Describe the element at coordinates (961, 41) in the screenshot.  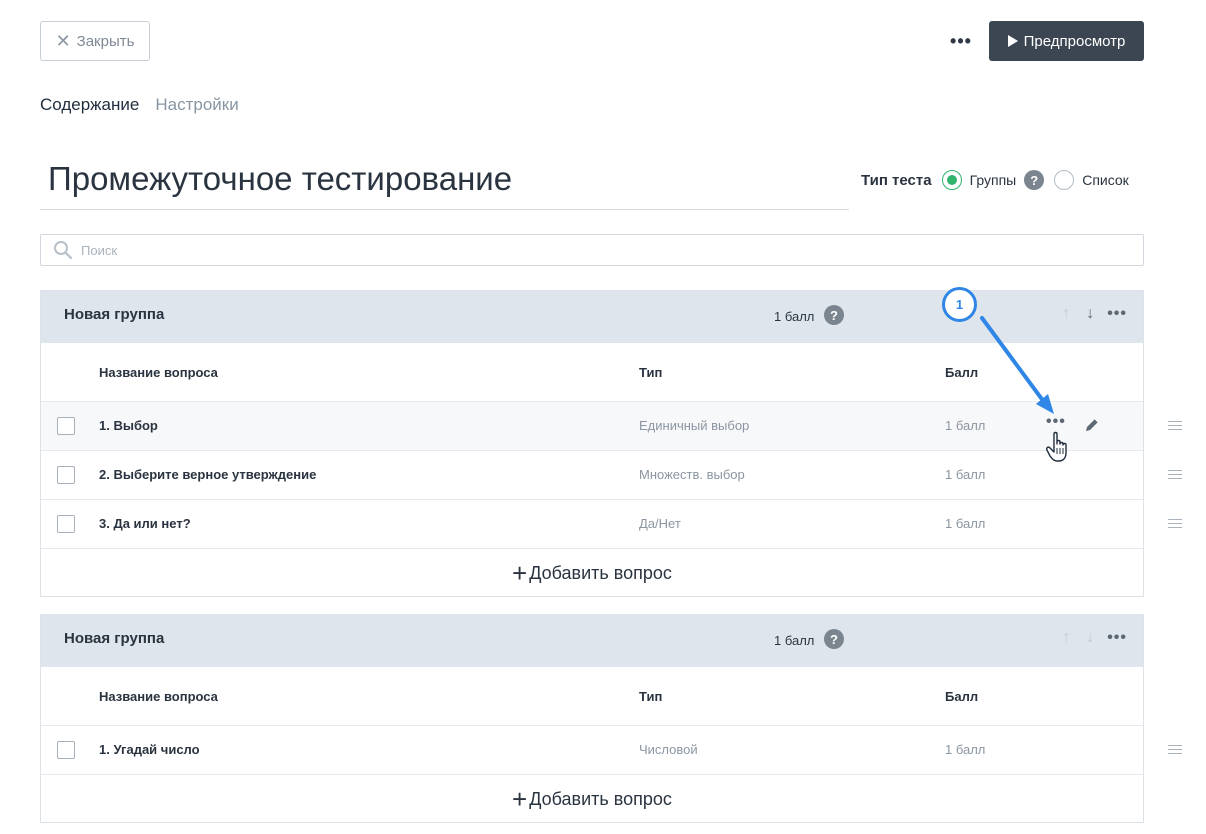
I see `more-options-icon: •••` at that location.